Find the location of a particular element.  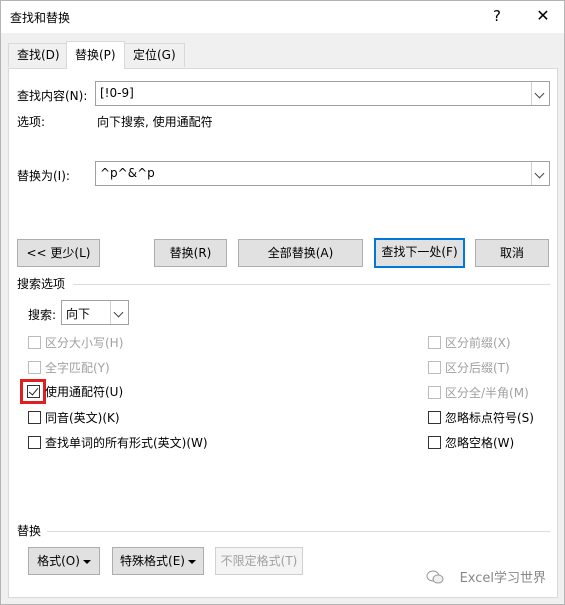

search-direction-select: 向下 is located at coordinates (95, 312).